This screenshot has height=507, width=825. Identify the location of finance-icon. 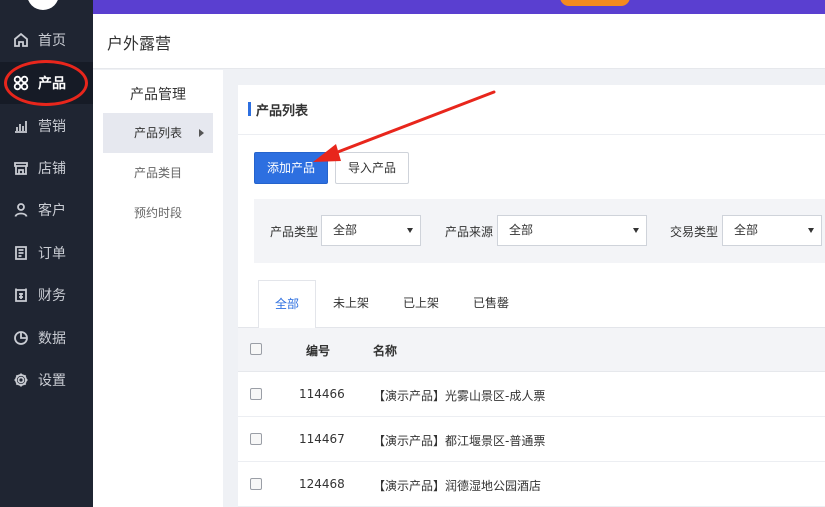
(21, 295).